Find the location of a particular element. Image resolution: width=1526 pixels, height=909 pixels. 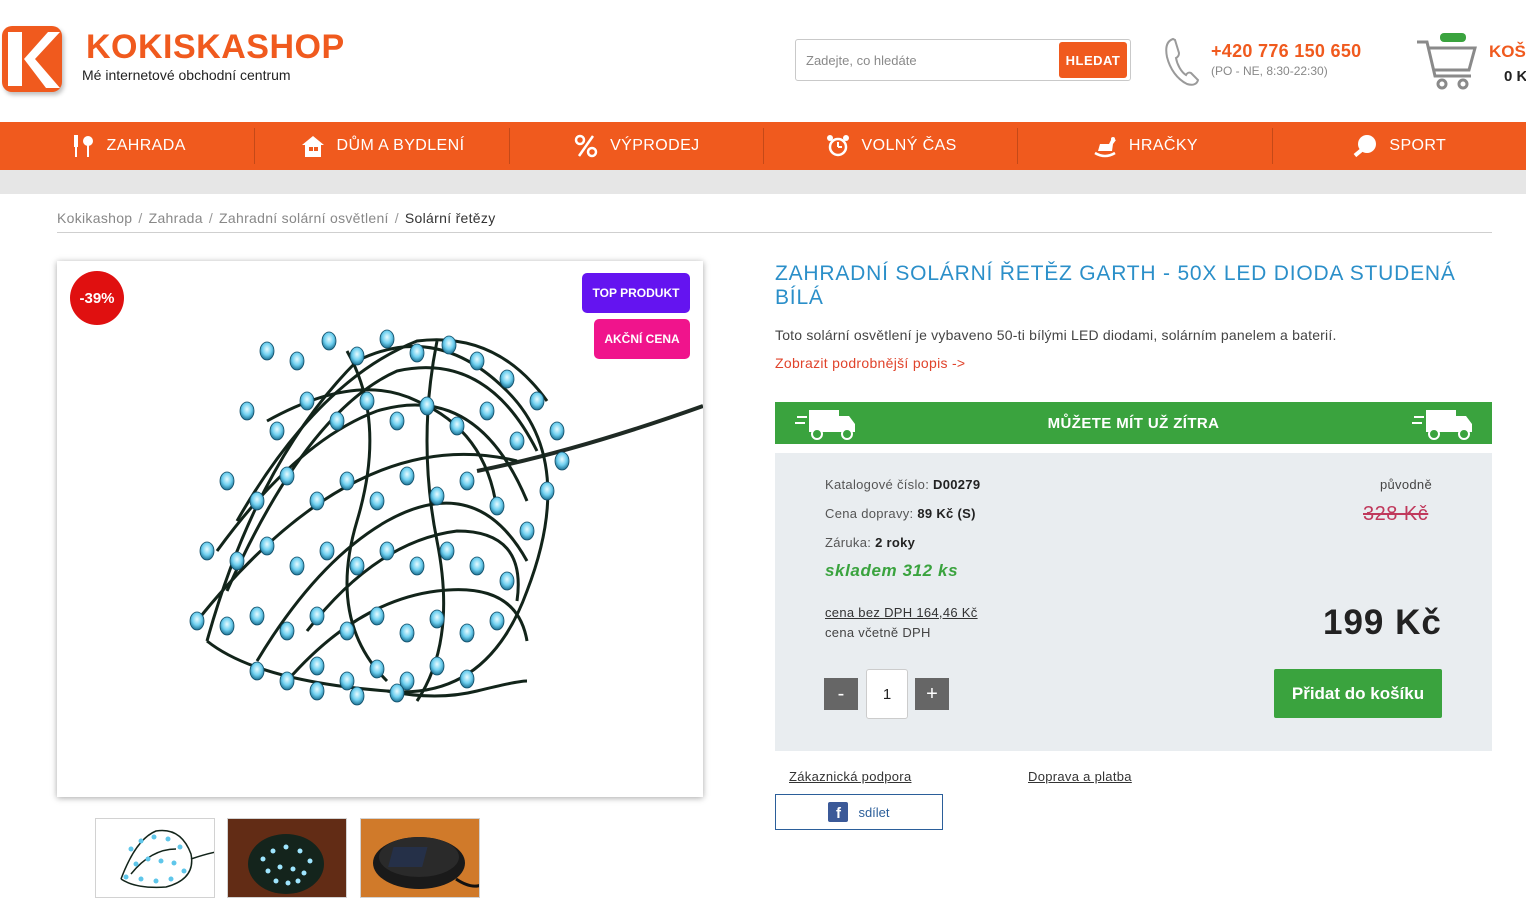

logo-tagline: Mé internetové obchodní centrum is located at coordinates (186, 75).